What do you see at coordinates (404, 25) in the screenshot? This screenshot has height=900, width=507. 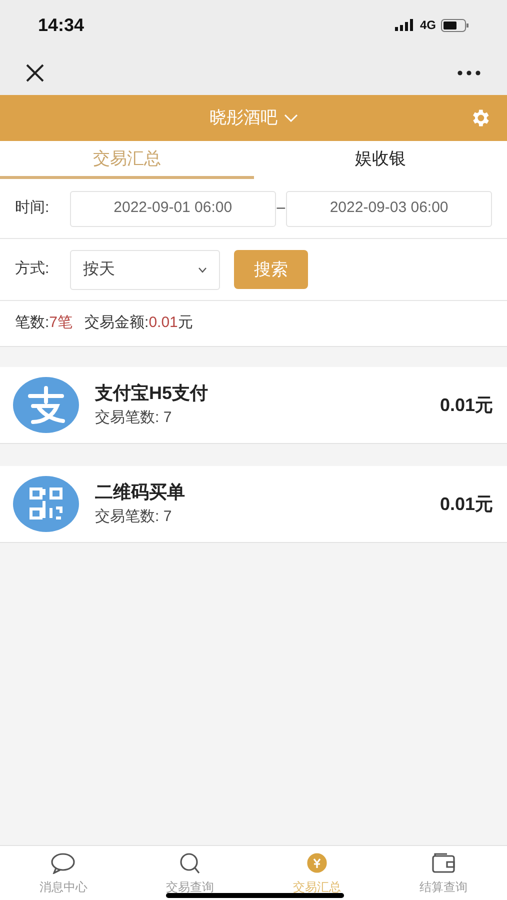 I see `signal-icon` at bounding box center [404, 25].